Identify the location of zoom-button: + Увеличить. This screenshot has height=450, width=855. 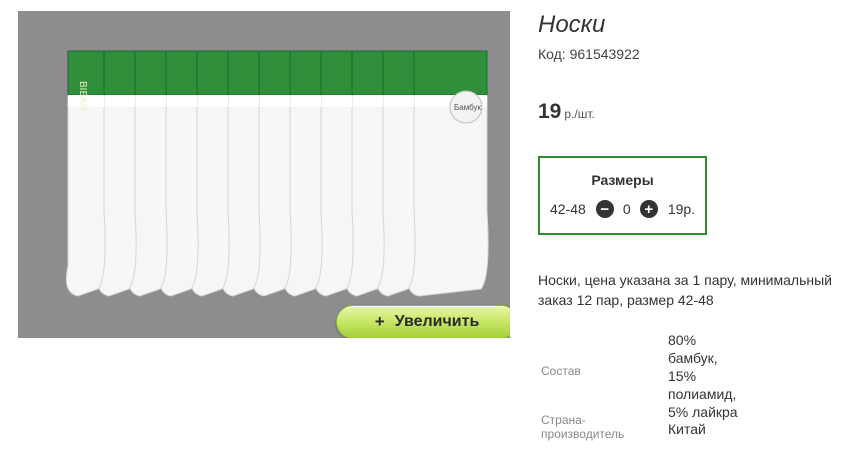
(423, 321).